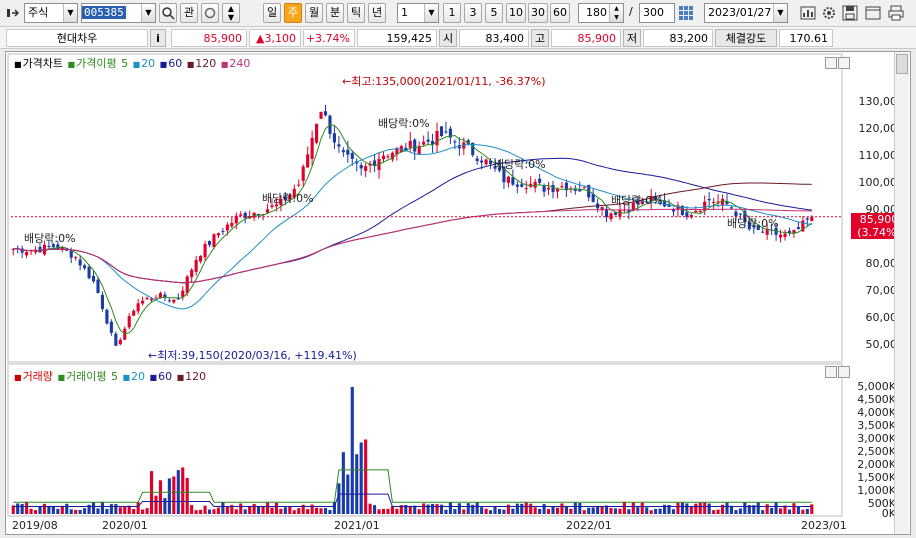  Describe the element at coordinates (601, 13) in the screenshot. I see `count-stepper: 180 ▲ ▼` at that location.